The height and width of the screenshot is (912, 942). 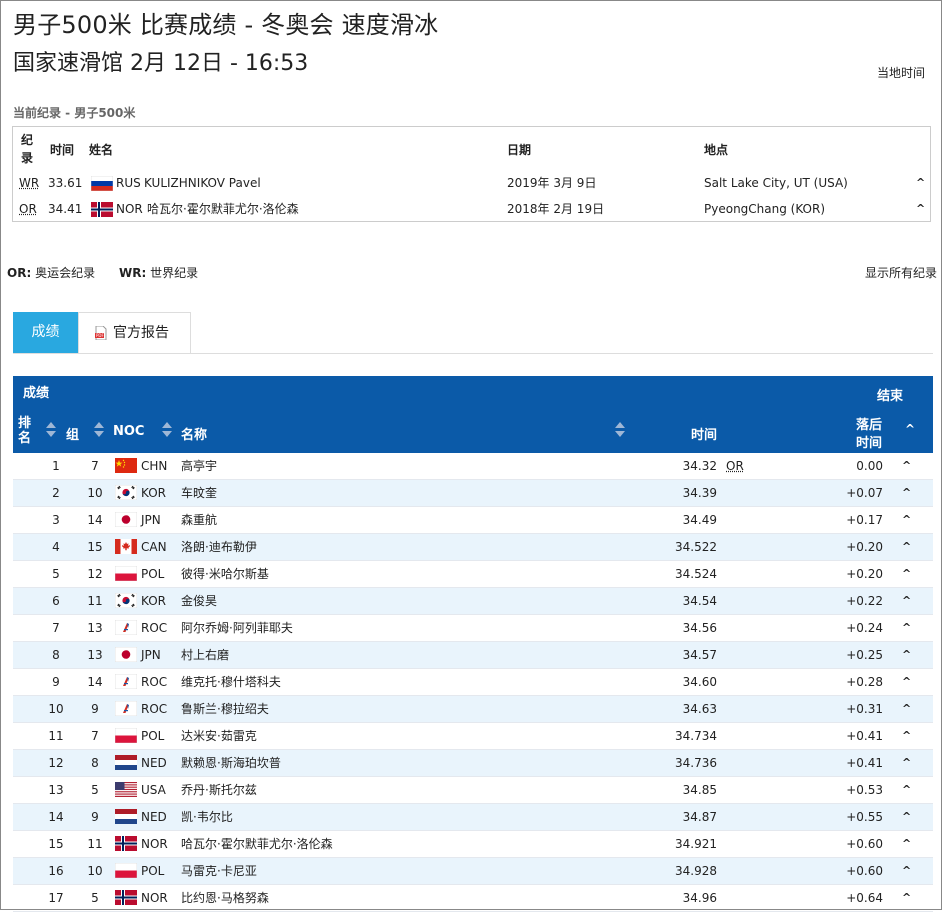 I want to click on table-row: 12 8 NED 默赖恩·斯海珀坎普 34.736 +0.41 ^, so click(x=473, y=763).